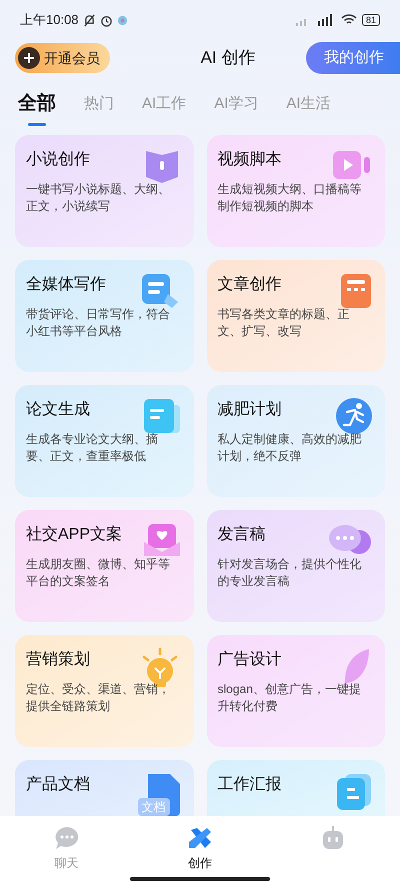 The height and width of the screenshot is (889, 400). Describe the element at coordinates (98, 698) in the screenshot. I see `card-description: 定位、受众、渠道、营销，提供全链路策划` at that location.